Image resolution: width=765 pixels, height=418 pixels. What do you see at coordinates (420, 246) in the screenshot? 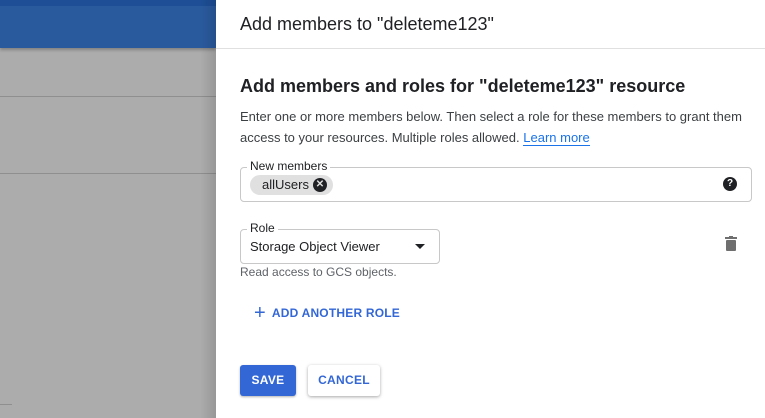
I see `dropdown-arrow-icon` at bounding box center [420, 246].